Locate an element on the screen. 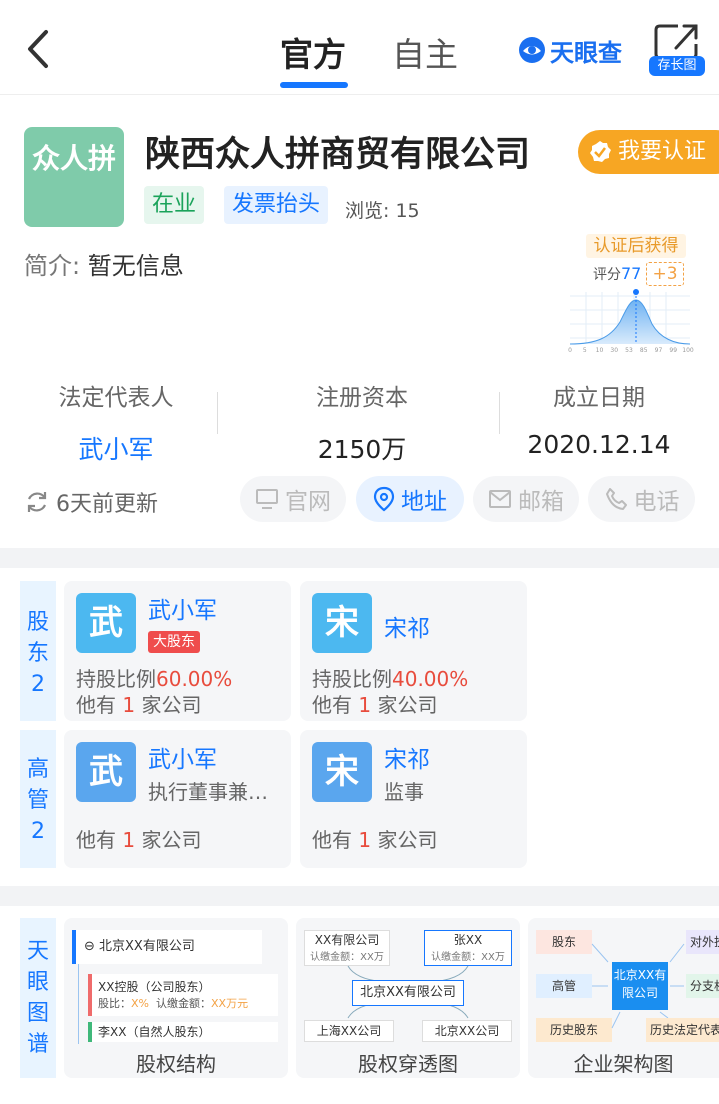 This screenshot has height=1104, width=719. executive-name: 宋祁 is located at coordinates (407, 757).